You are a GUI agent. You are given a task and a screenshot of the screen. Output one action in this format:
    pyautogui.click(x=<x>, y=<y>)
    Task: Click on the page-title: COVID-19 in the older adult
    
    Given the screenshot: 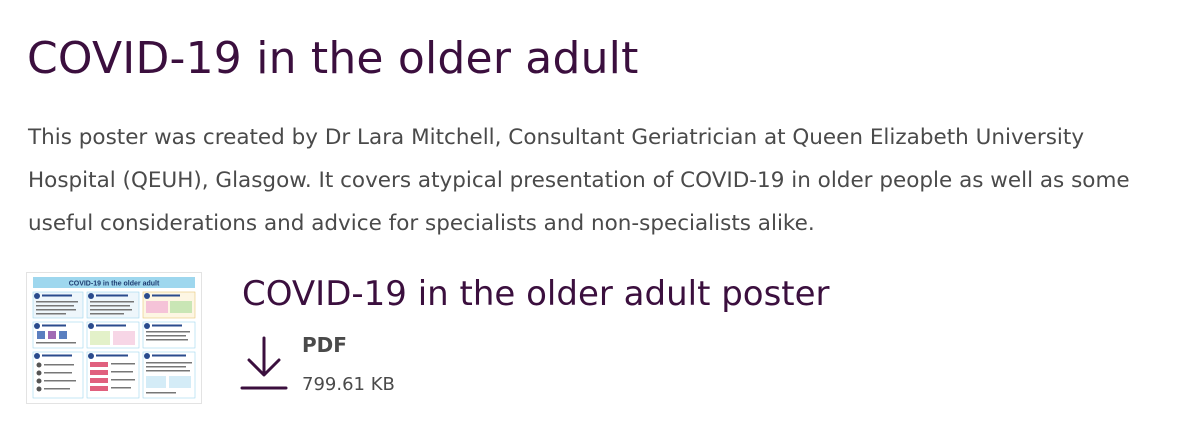 What is the action you would take?
    pyautogui.click(x=333, y=58)
    